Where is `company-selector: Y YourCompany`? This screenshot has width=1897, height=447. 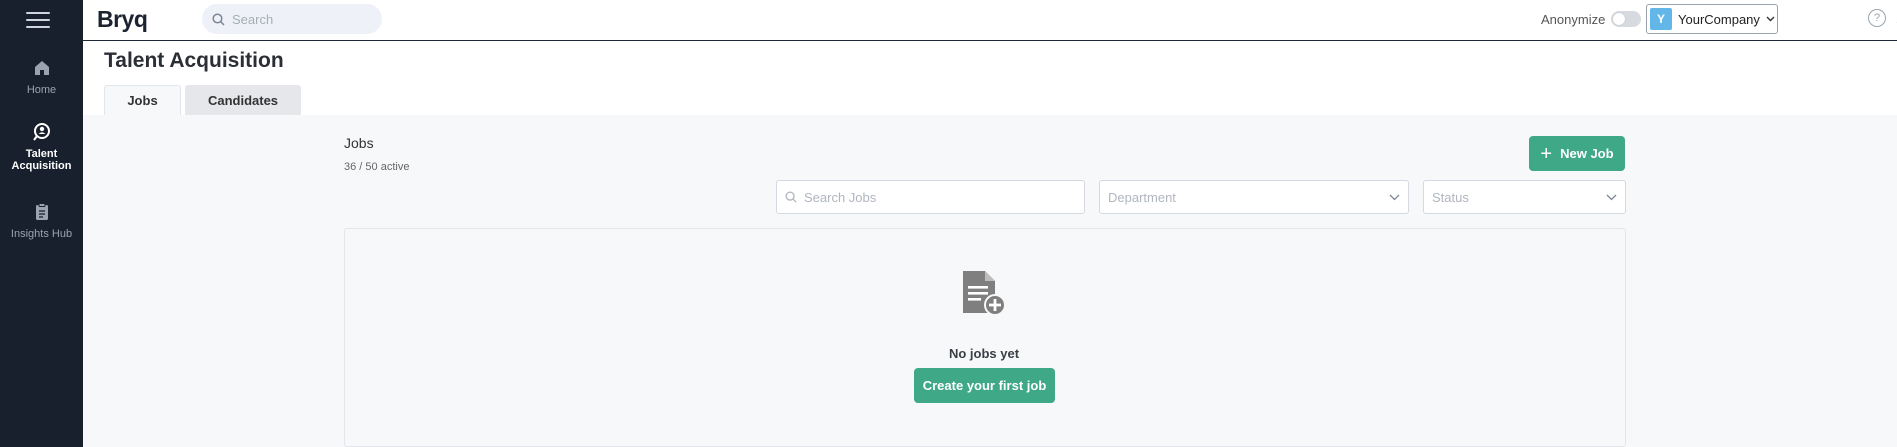
company-selector: Y YourCompany is located at coordinates (1712, 19).